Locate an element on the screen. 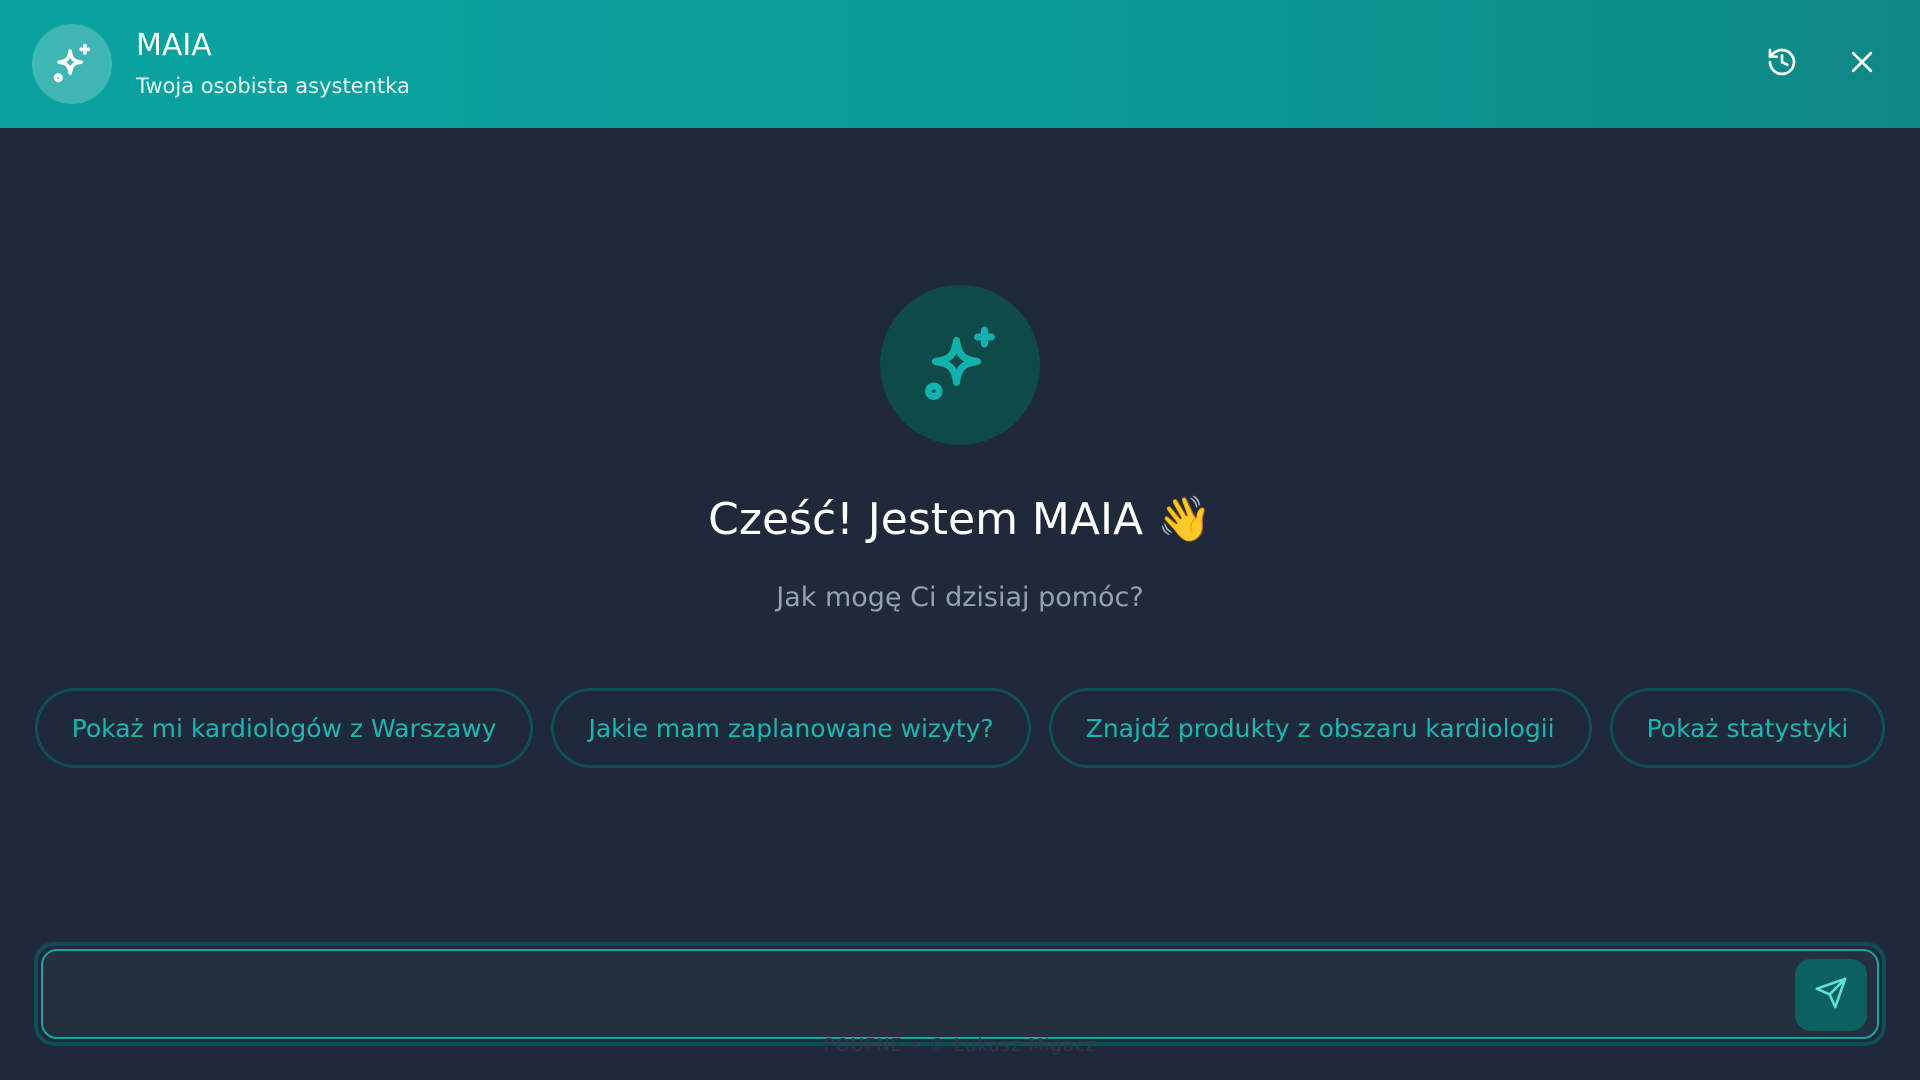 This screenshot has height=1080, width=1920. suggestion-chip: Pokaż statystyki is located at coordinates (1747, 728).